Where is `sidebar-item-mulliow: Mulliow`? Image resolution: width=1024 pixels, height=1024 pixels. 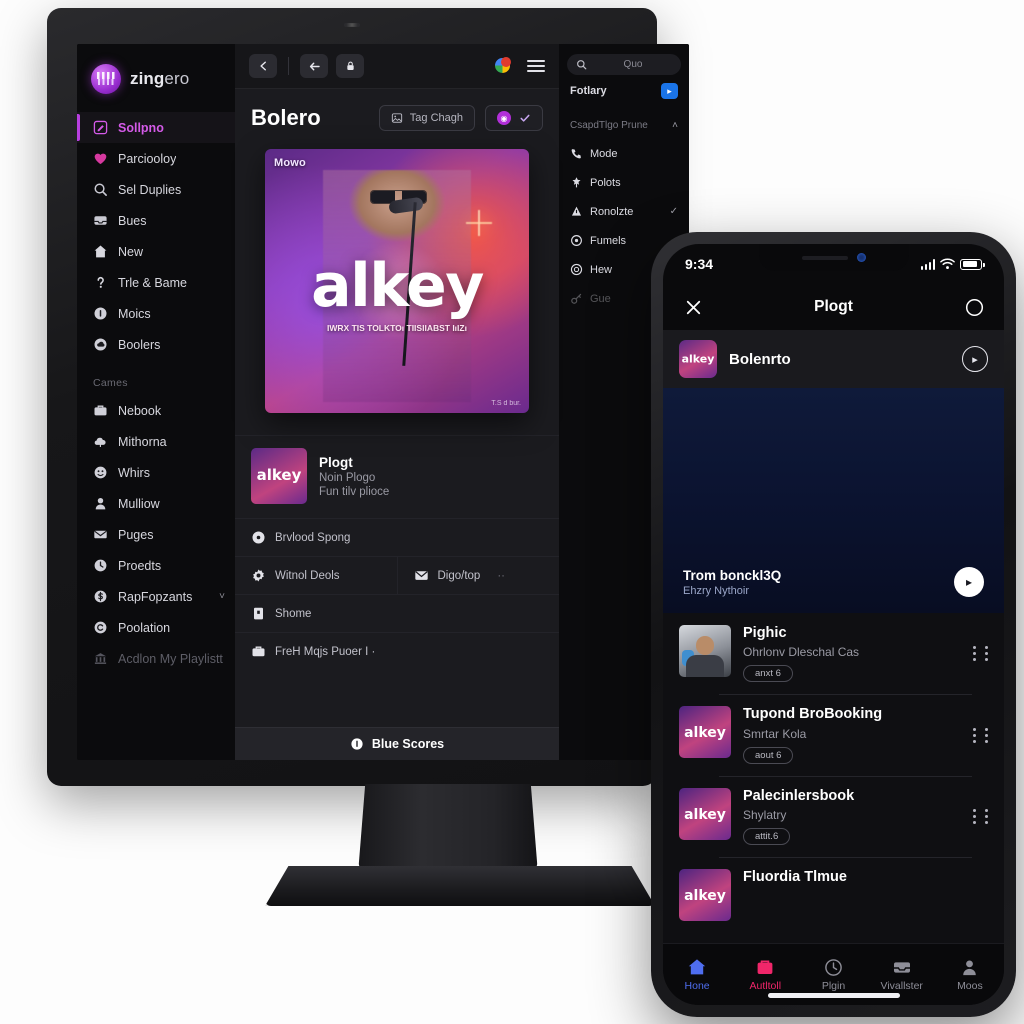
sidebar-item-mulliow: Mulliow is located at coordinates (156, 503).